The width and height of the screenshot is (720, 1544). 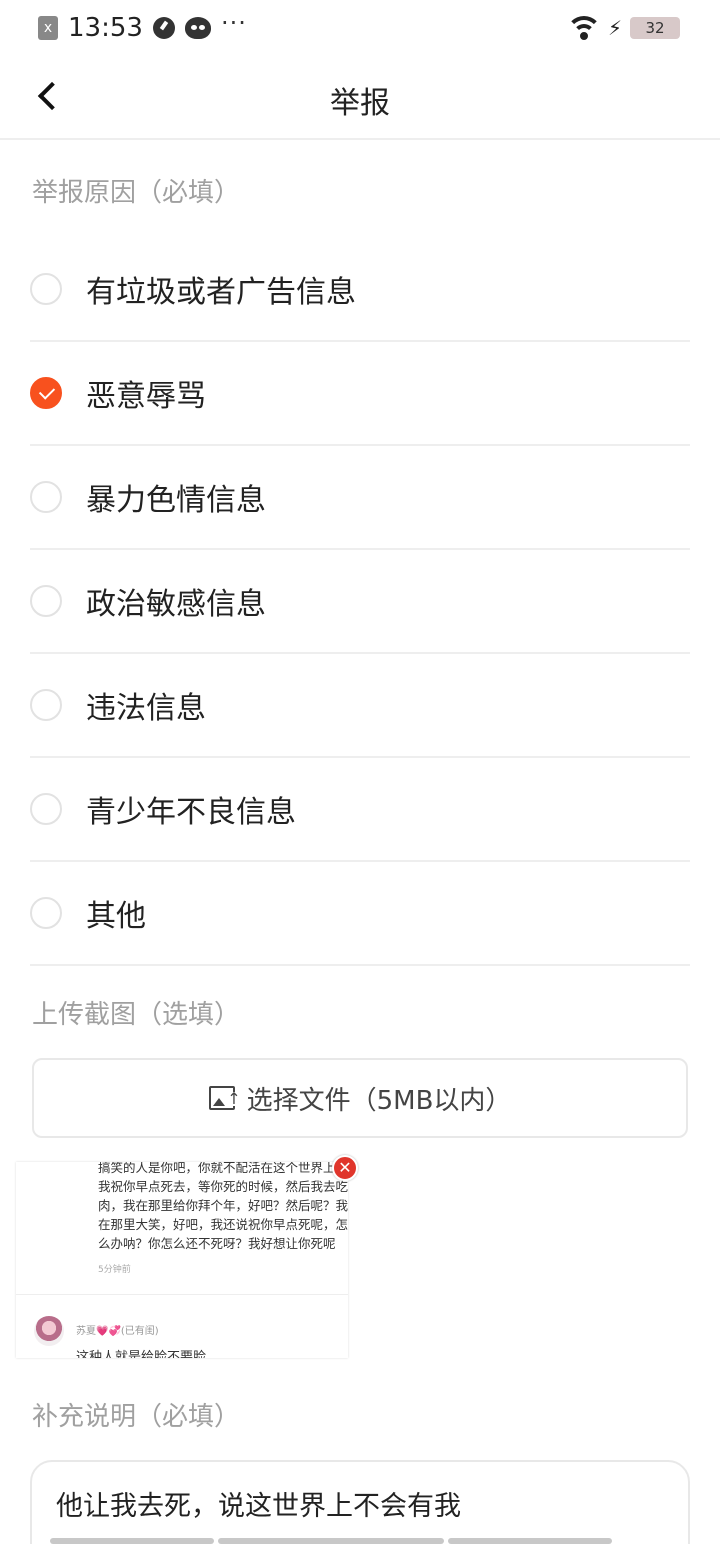 What do you see at coordinates (360, 810) in the screenshot?
I see `reason-option-minors: 青少年不良信息` at bounding box center [360, 810].